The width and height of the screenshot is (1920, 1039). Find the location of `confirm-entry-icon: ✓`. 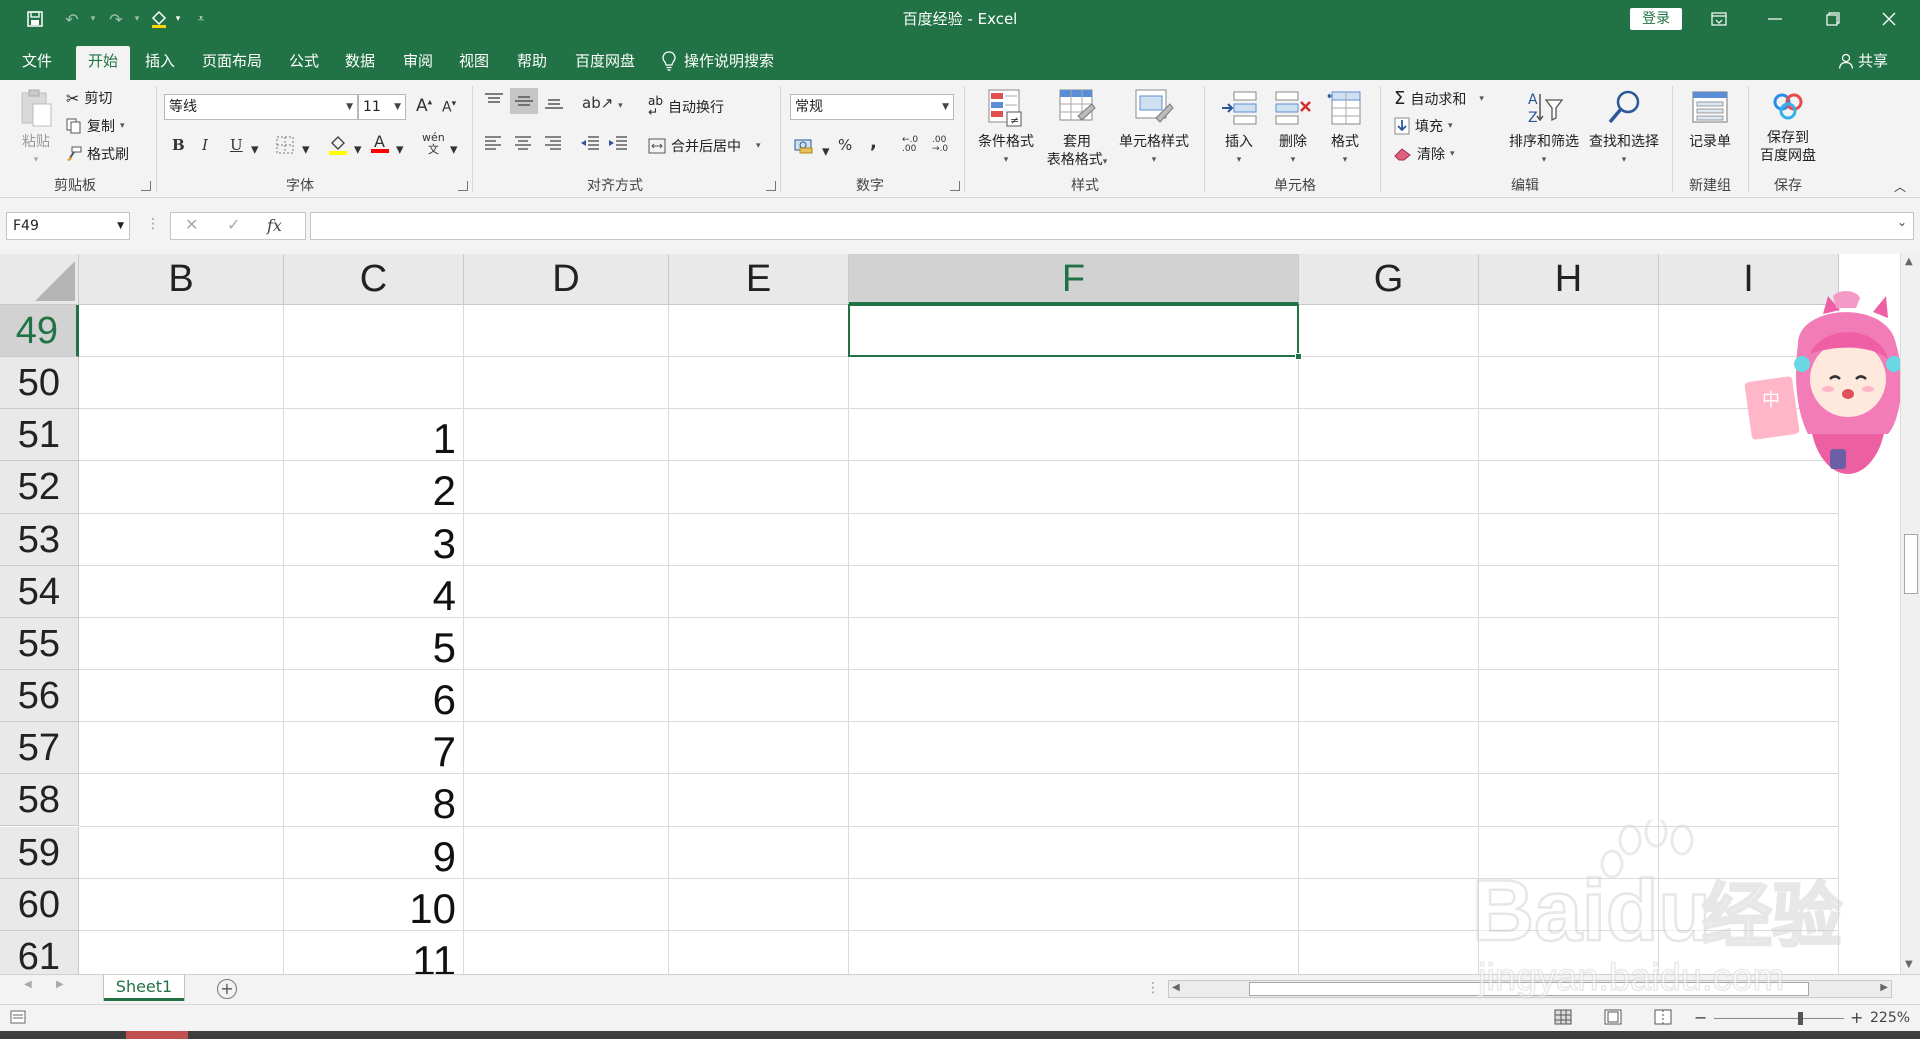

confirm-entry-icon: ✓ is located at coordinates (233, 224).